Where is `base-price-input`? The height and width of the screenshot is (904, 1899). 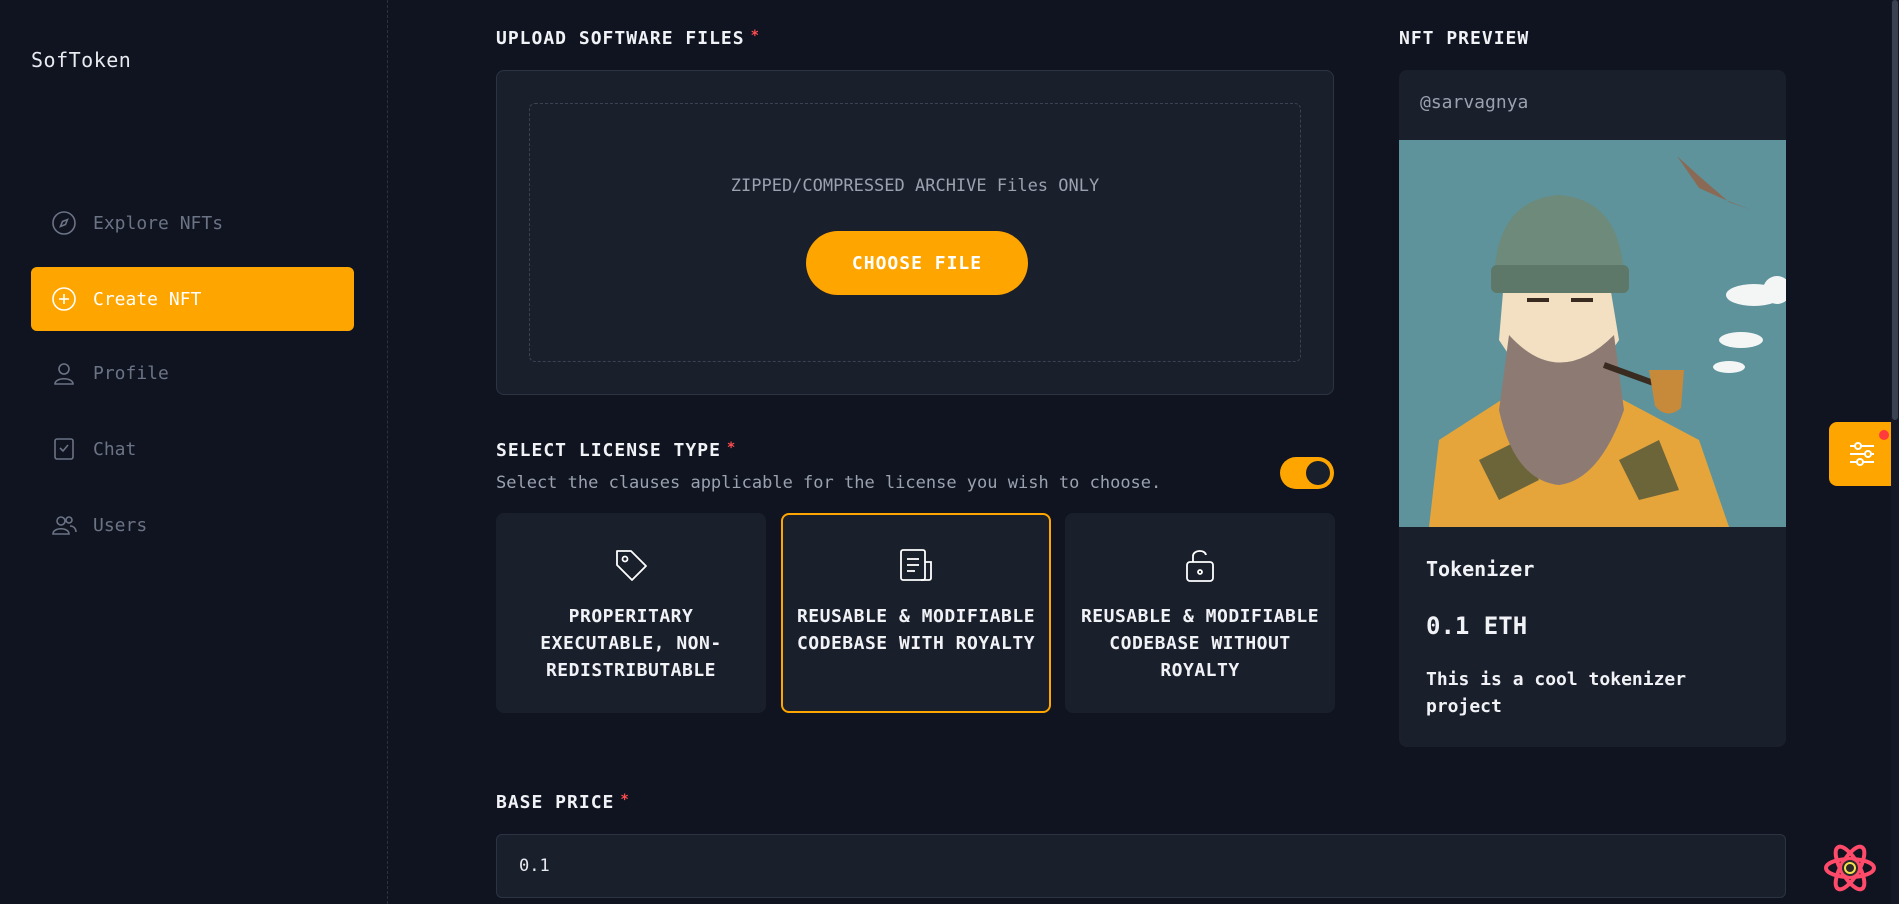
base-price-input is located at coordinates (1141, 866).